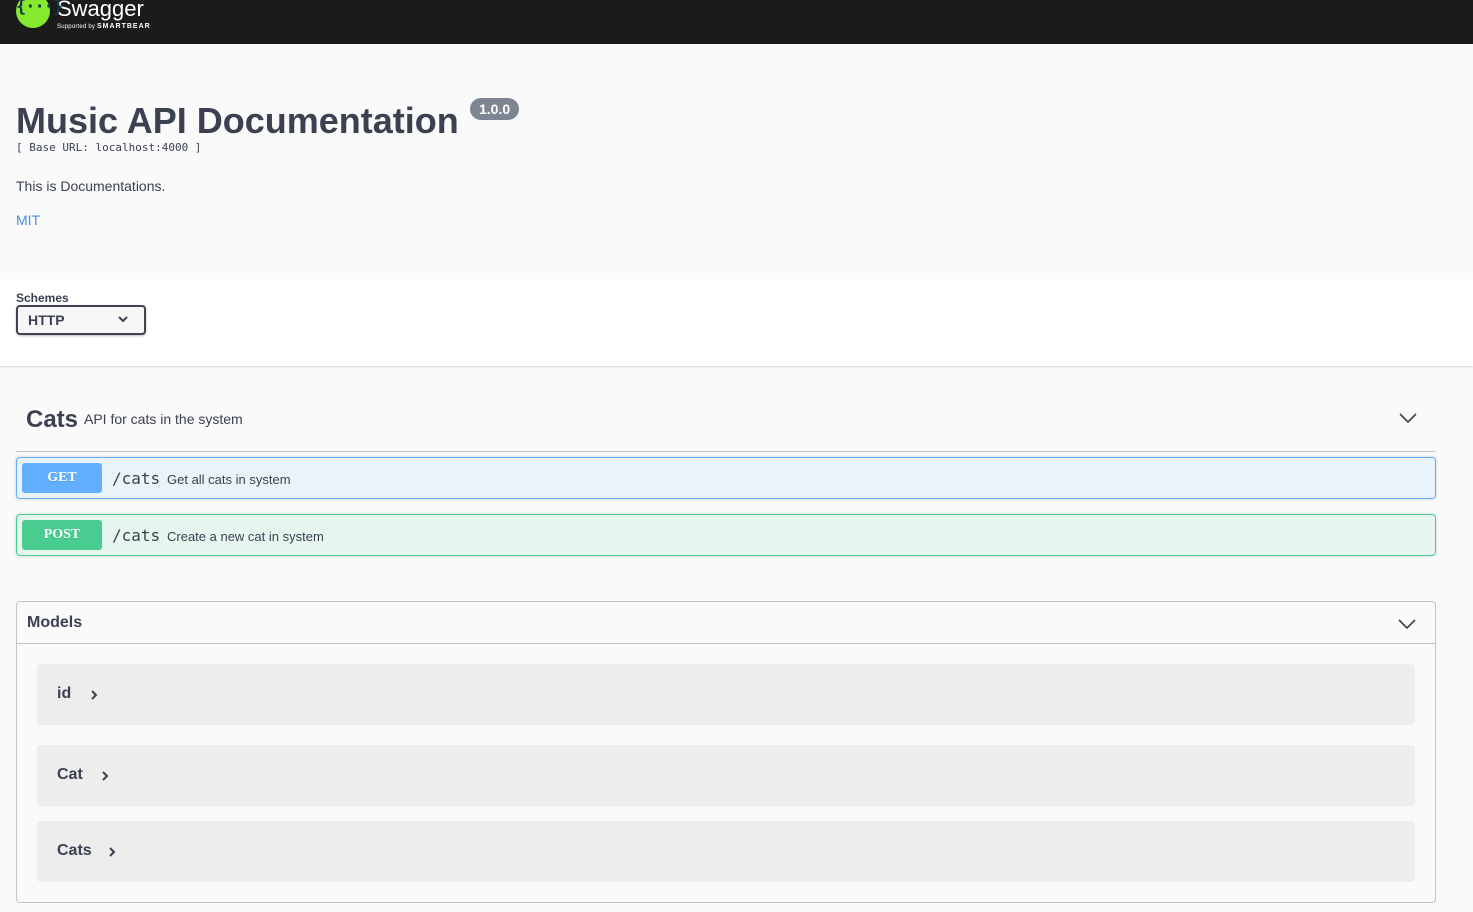 The height and width of the screenshot is (912, 1473). I want to click on model-name: id, so click(64, 693).